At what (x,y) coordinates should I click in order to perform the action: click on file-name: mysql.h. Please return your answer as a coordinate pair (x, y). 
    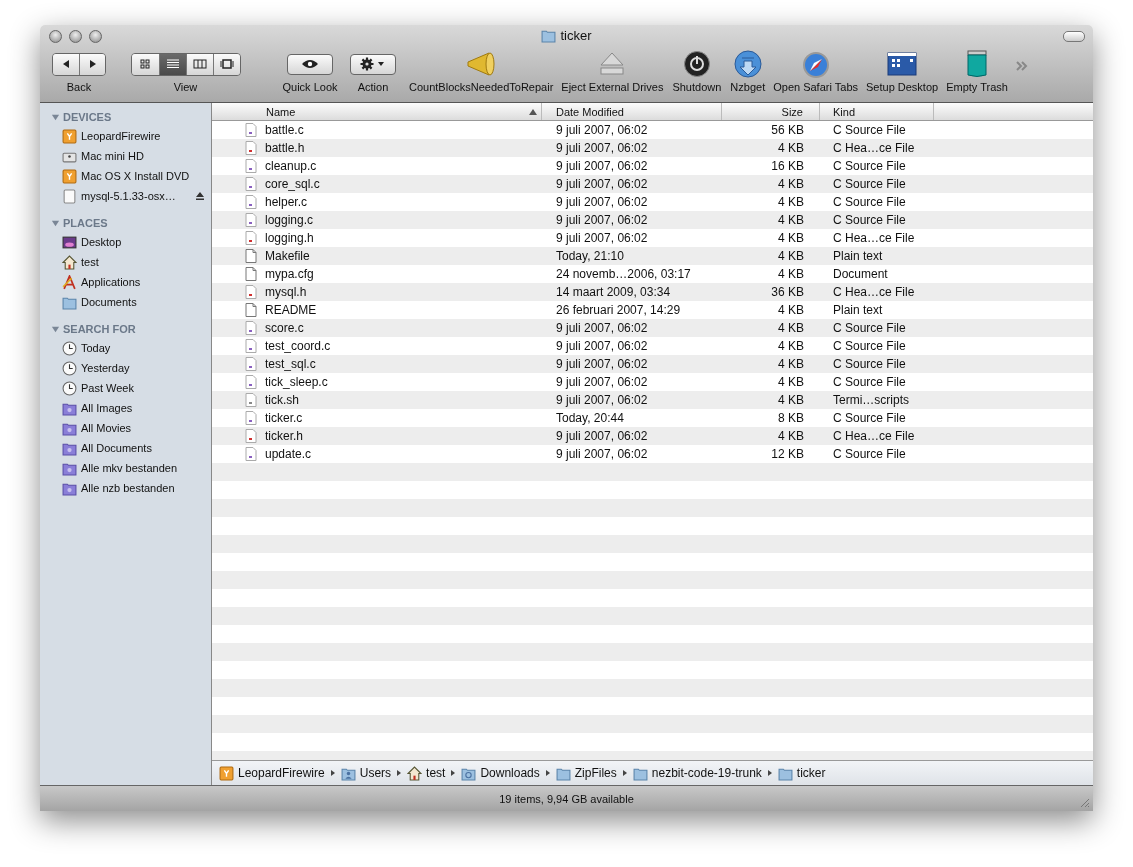
    Looking at the image, I should click on (286, 292).